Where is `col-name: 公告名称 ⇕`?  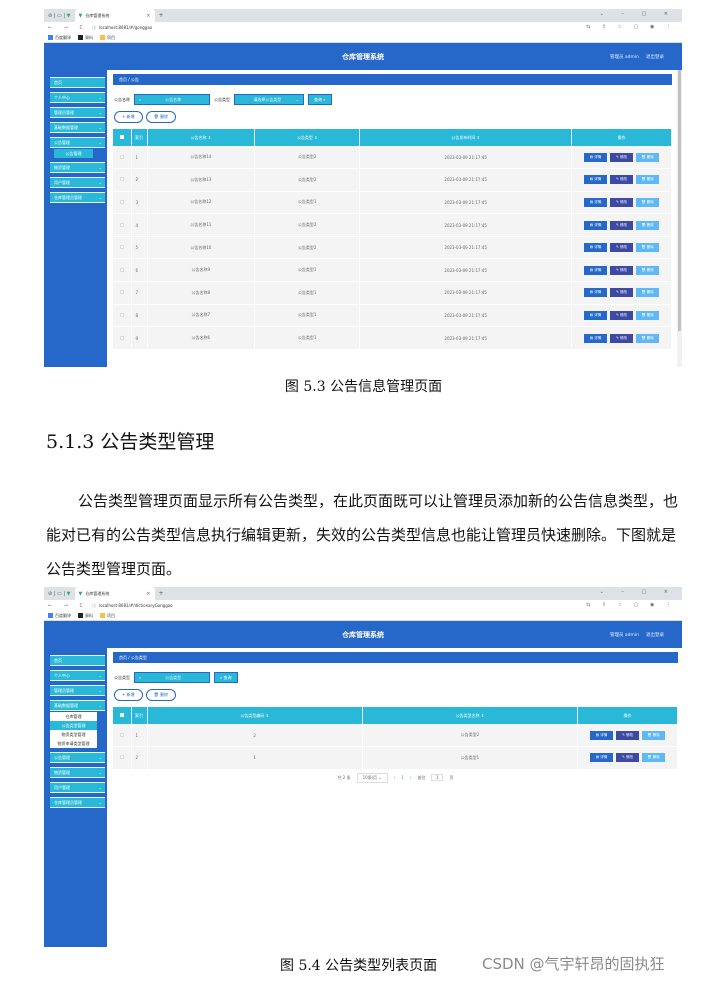
col-name: 公告名称 ⇕ is located at coordinates (201, 137).